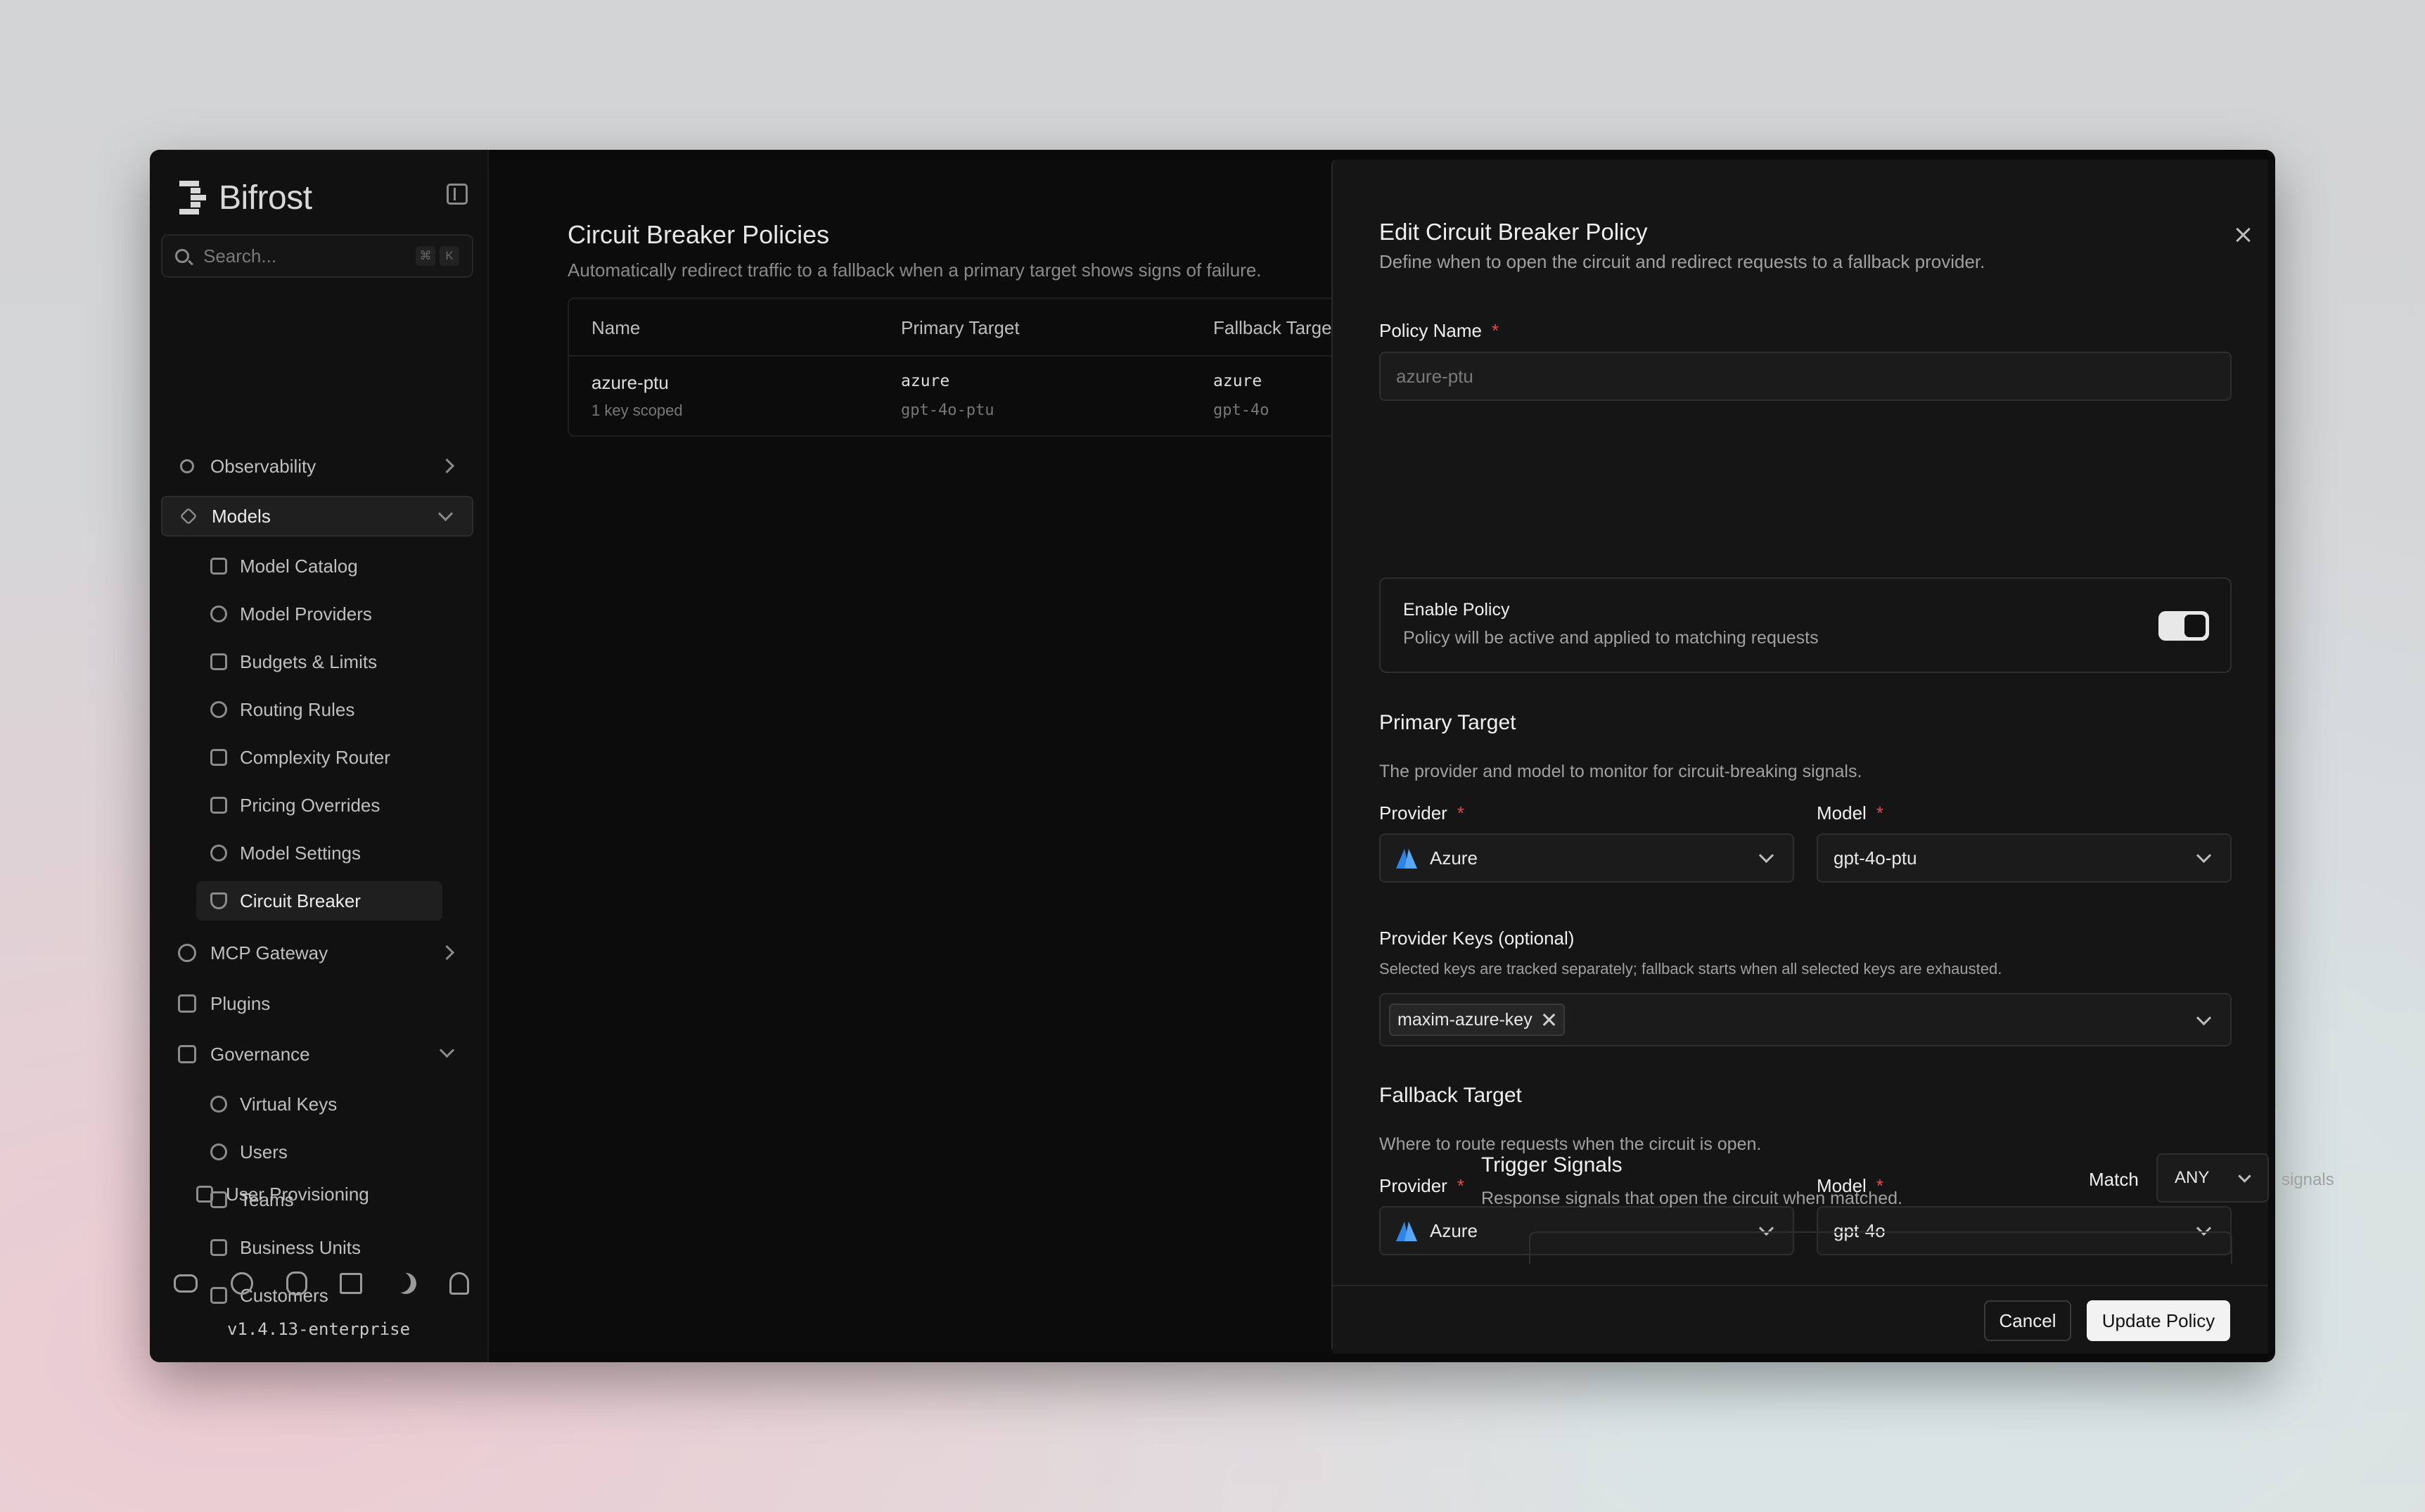 This screenshot has height=1512, width=2425. I want to click on user-icon, so click(459, 1283).